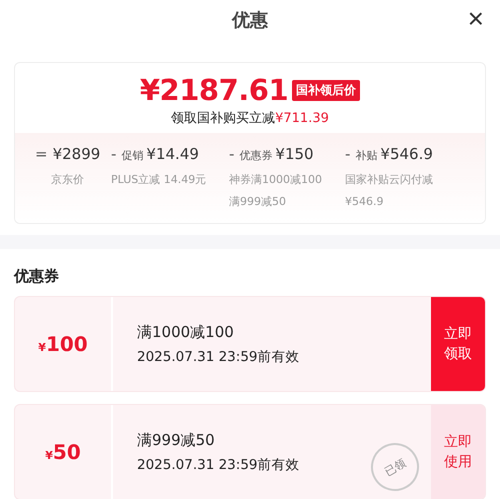  I want to click on breakdown-note: 京东价, so click(67, 180).